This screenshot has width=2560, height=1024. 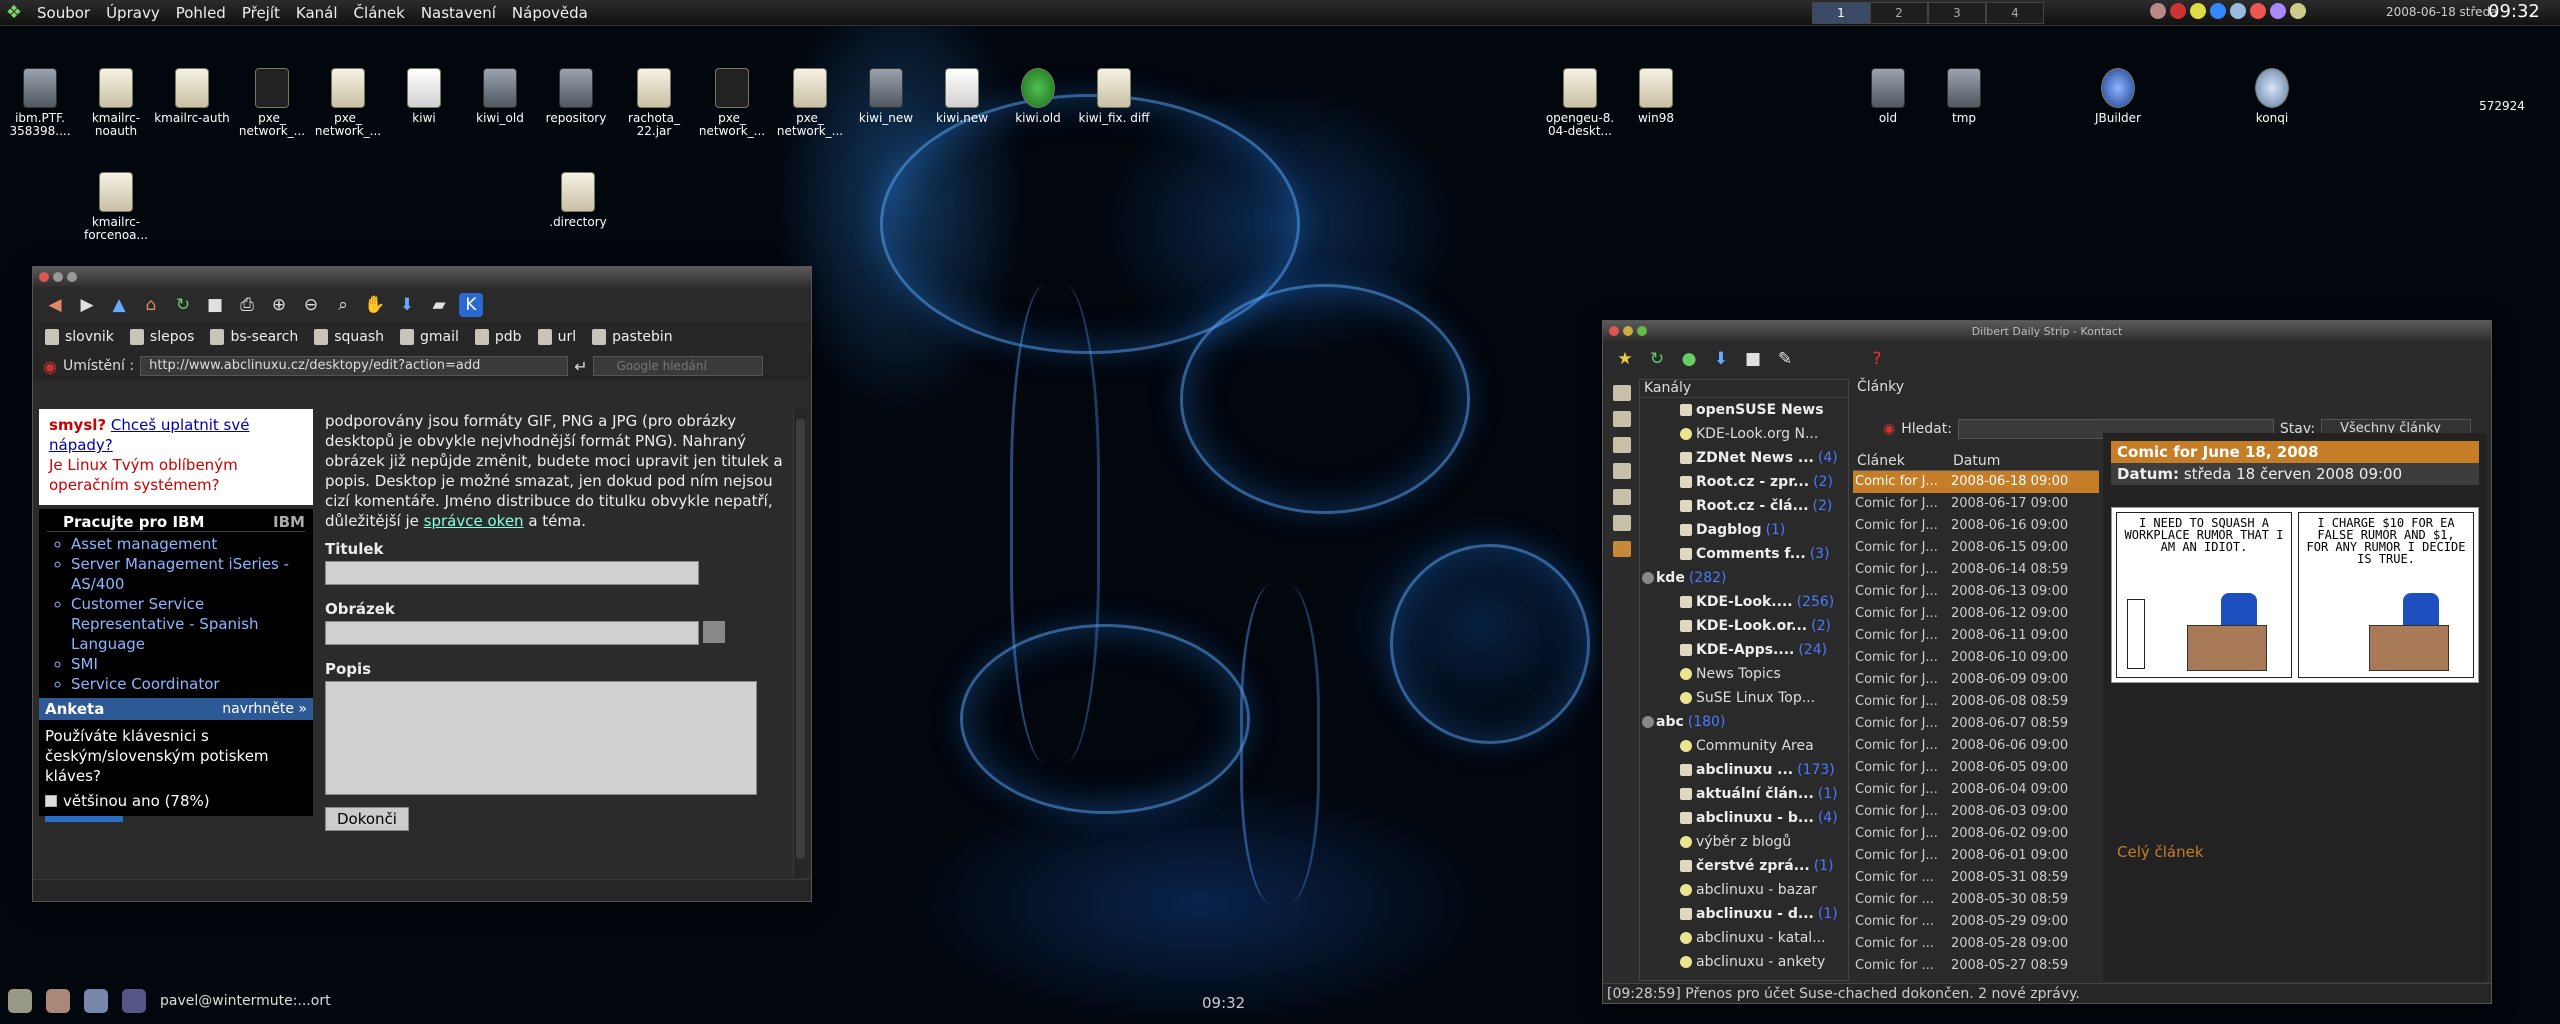 What do you see at coordinates (1657, 359) in the screenshot?
I see `fetch-feed-icon: ↻` at bounding box center [1657, 359].